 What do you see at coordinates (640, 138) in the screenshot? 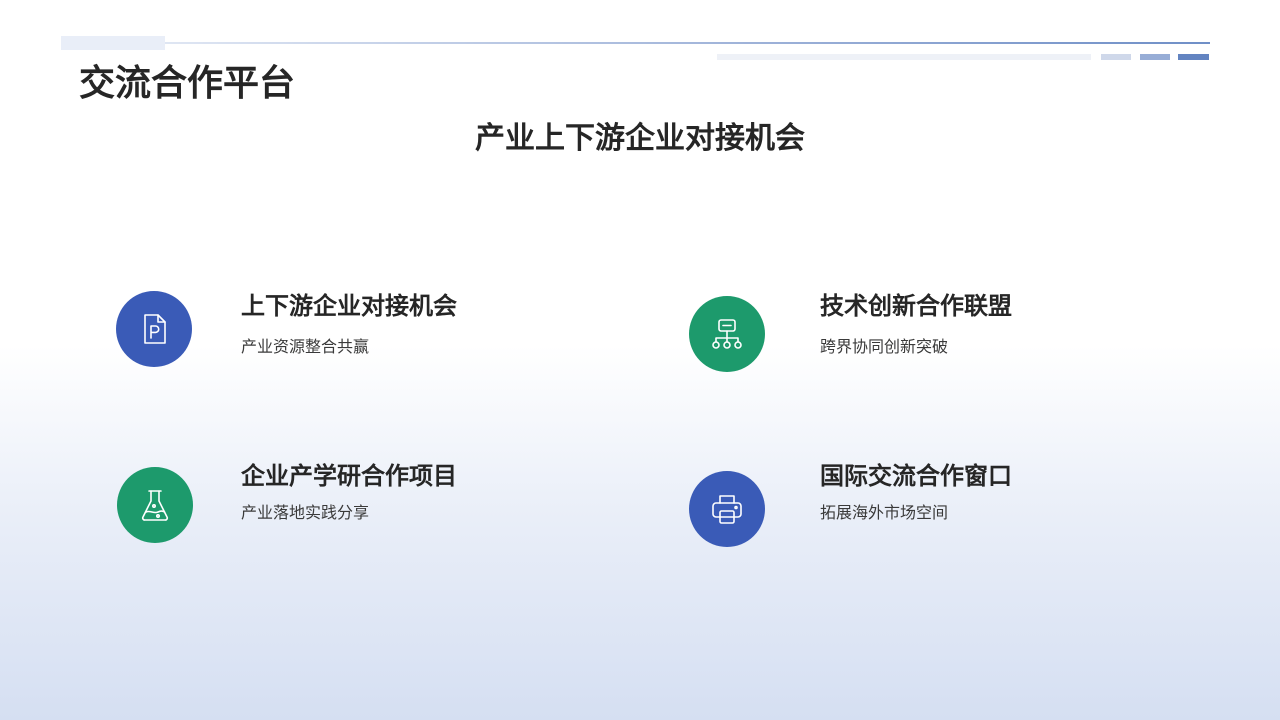
I see `section-title: 产业上下游企业对接机会` at bounding box center [640, 138].